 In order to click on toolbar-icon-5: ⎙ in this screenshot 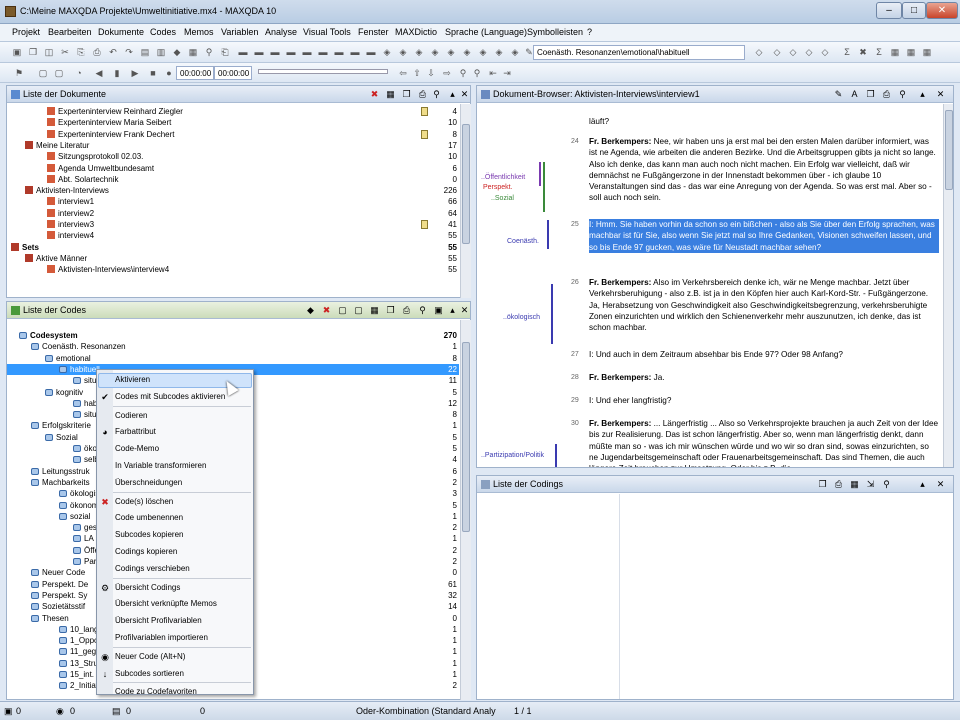, I will do `click(97, 52)`.